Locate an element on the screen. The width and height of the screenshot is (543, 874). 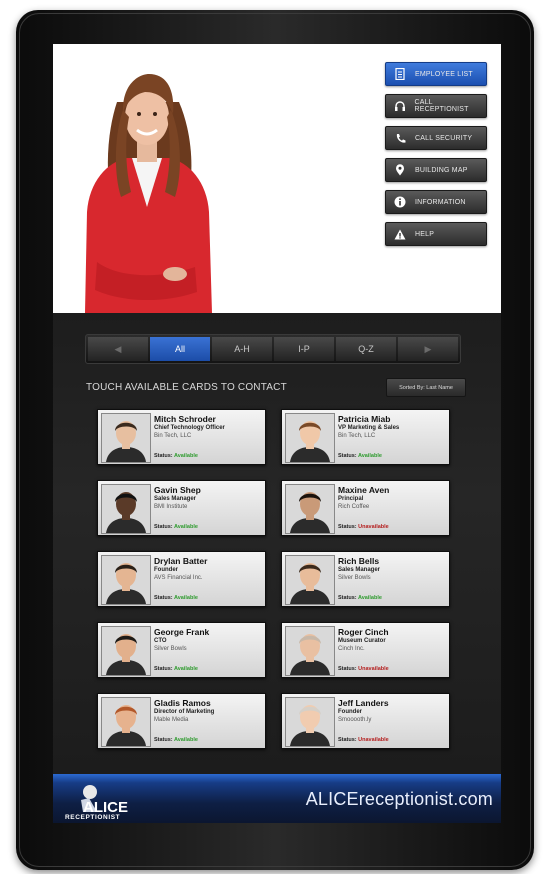
contact-title: Chief Technology Officer is located at coordinates (189, 428).